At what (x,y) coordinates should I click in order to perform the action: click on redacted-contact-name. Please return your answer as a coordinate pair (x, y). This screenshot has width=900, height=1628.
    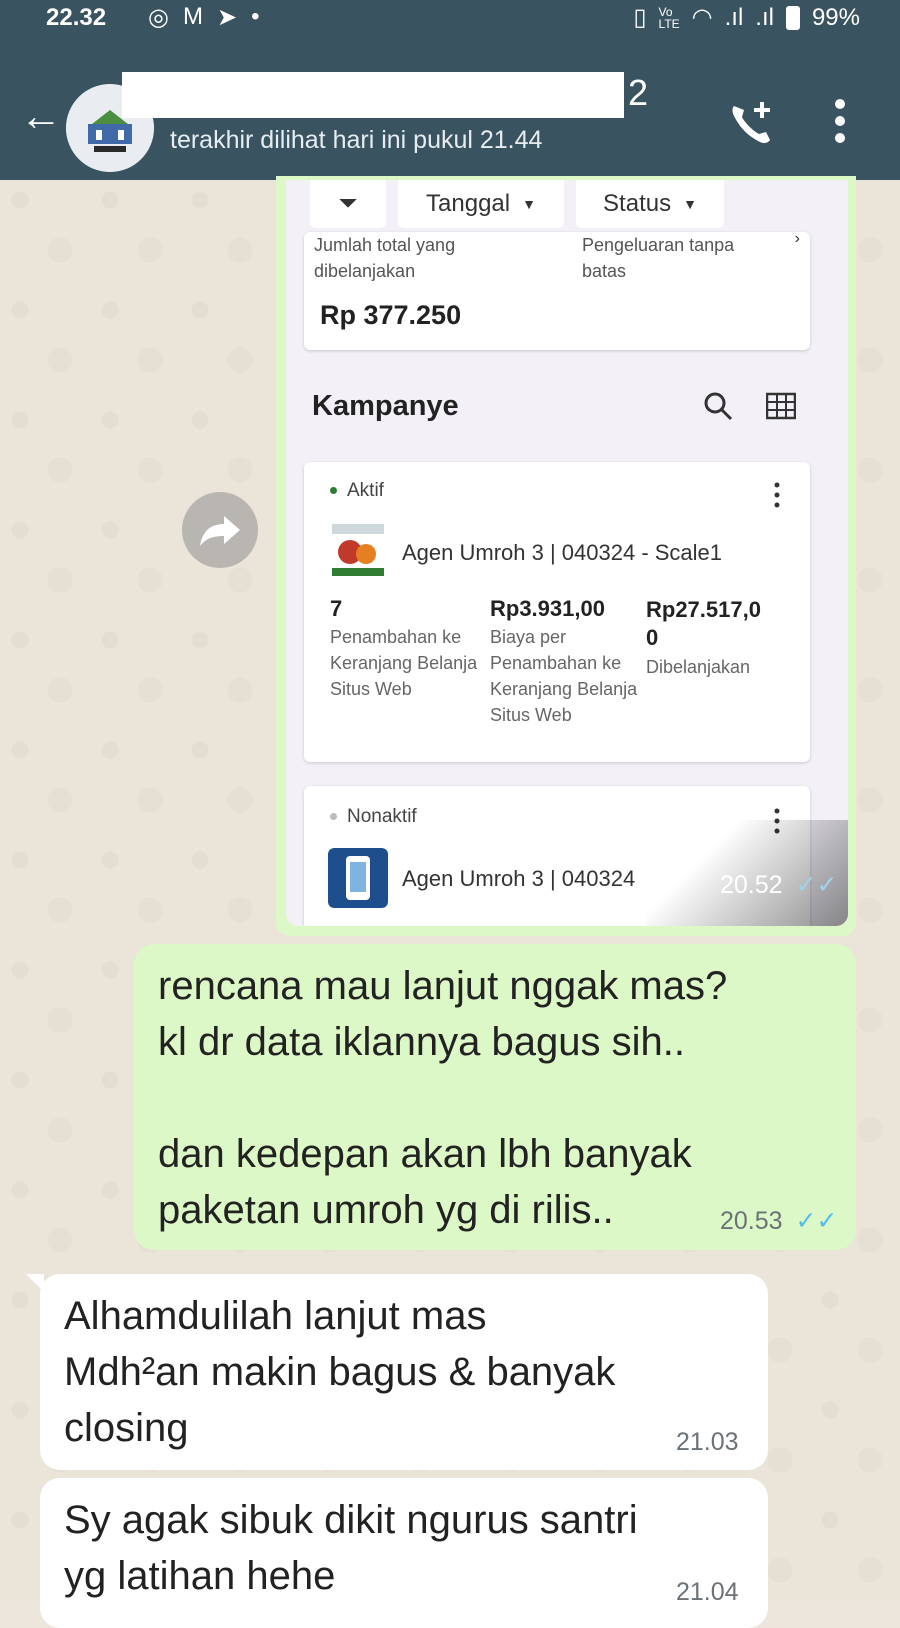
    Looking at the image, I should click on (373, 95).